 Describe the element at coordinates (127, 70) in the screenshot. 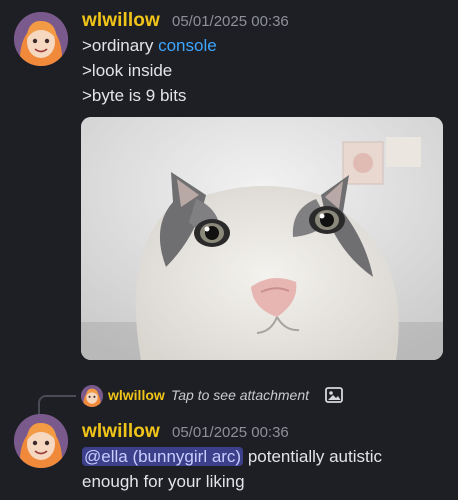

I see `message-line: >look inside` at that location.